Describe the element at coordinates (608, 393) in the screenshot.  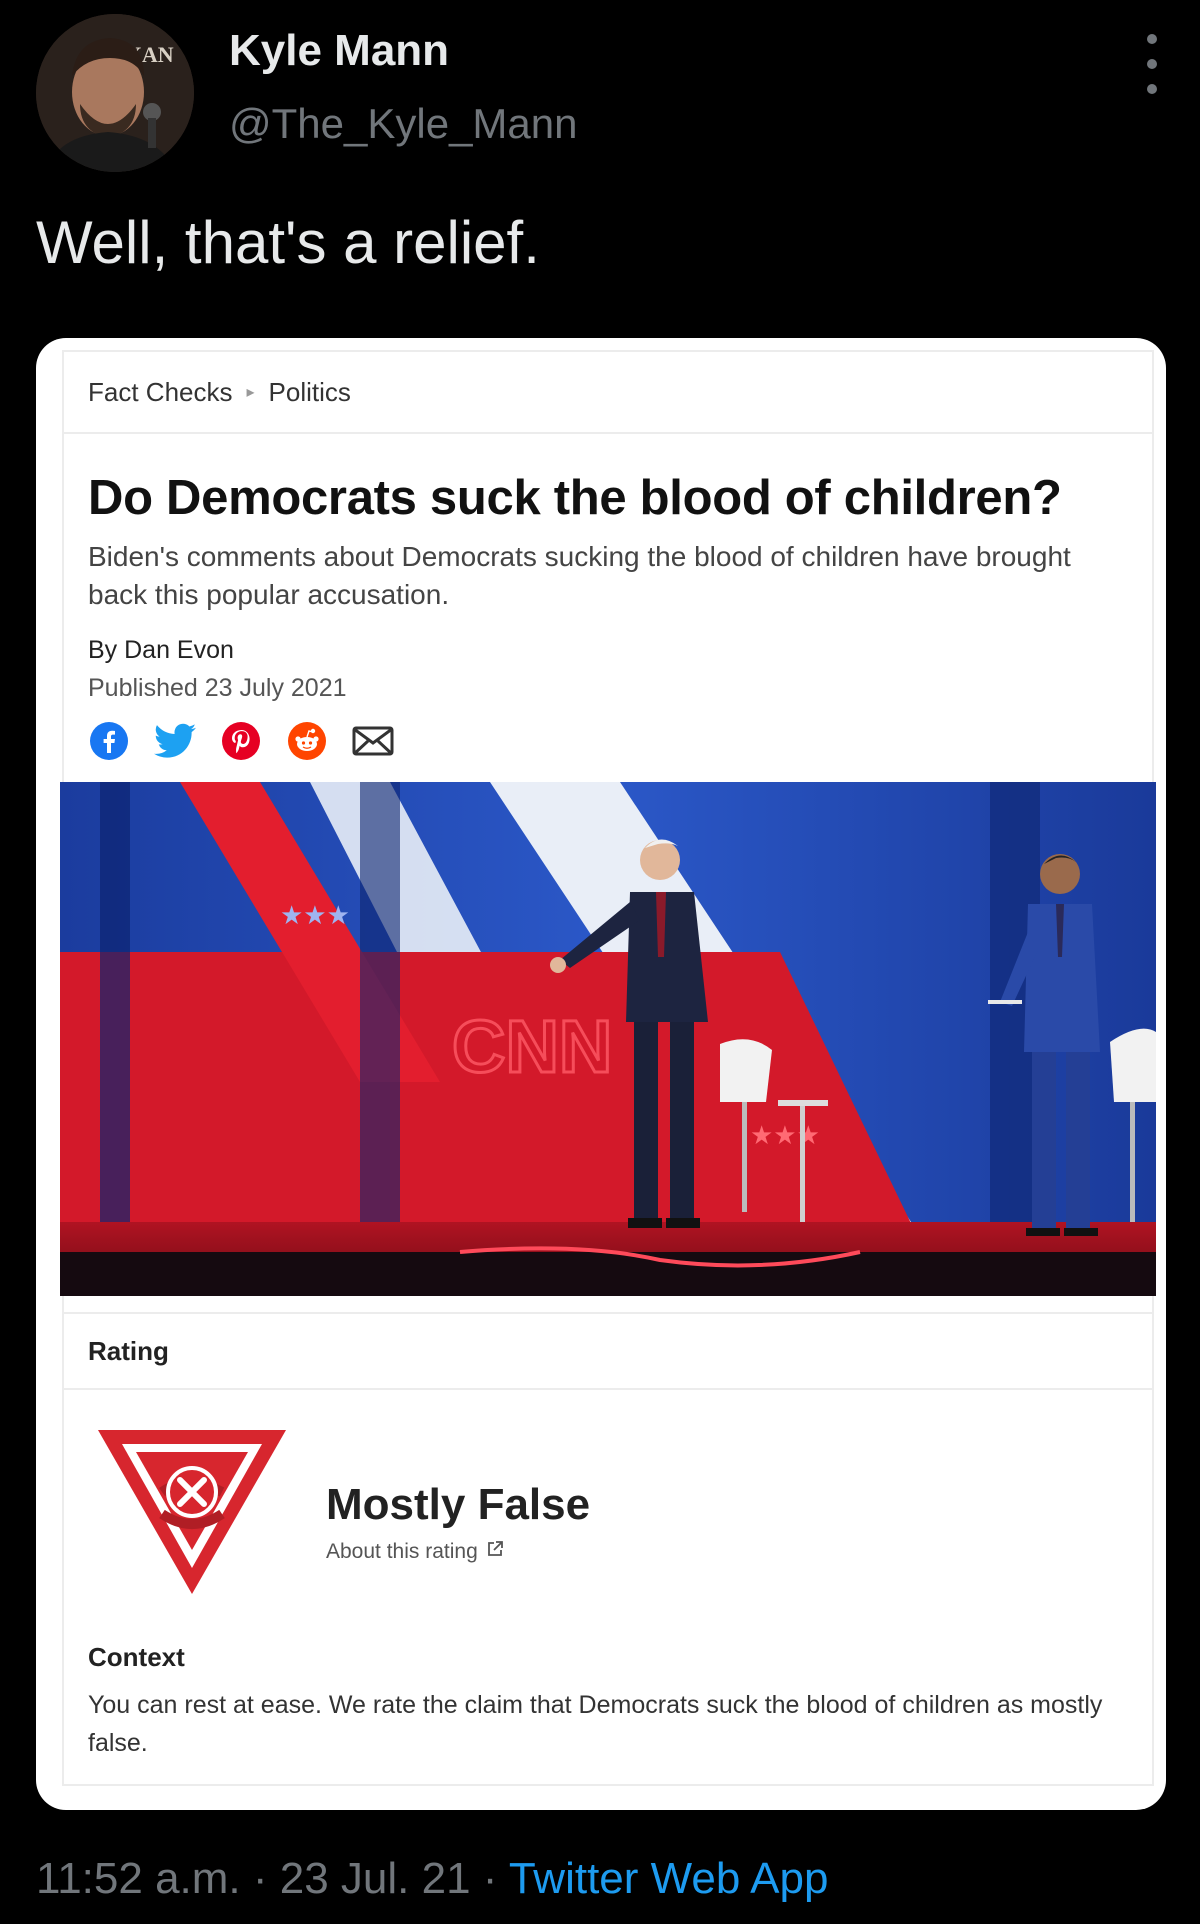
I see `breadcrumb: Fact Checks ▸ Politics` at that location.